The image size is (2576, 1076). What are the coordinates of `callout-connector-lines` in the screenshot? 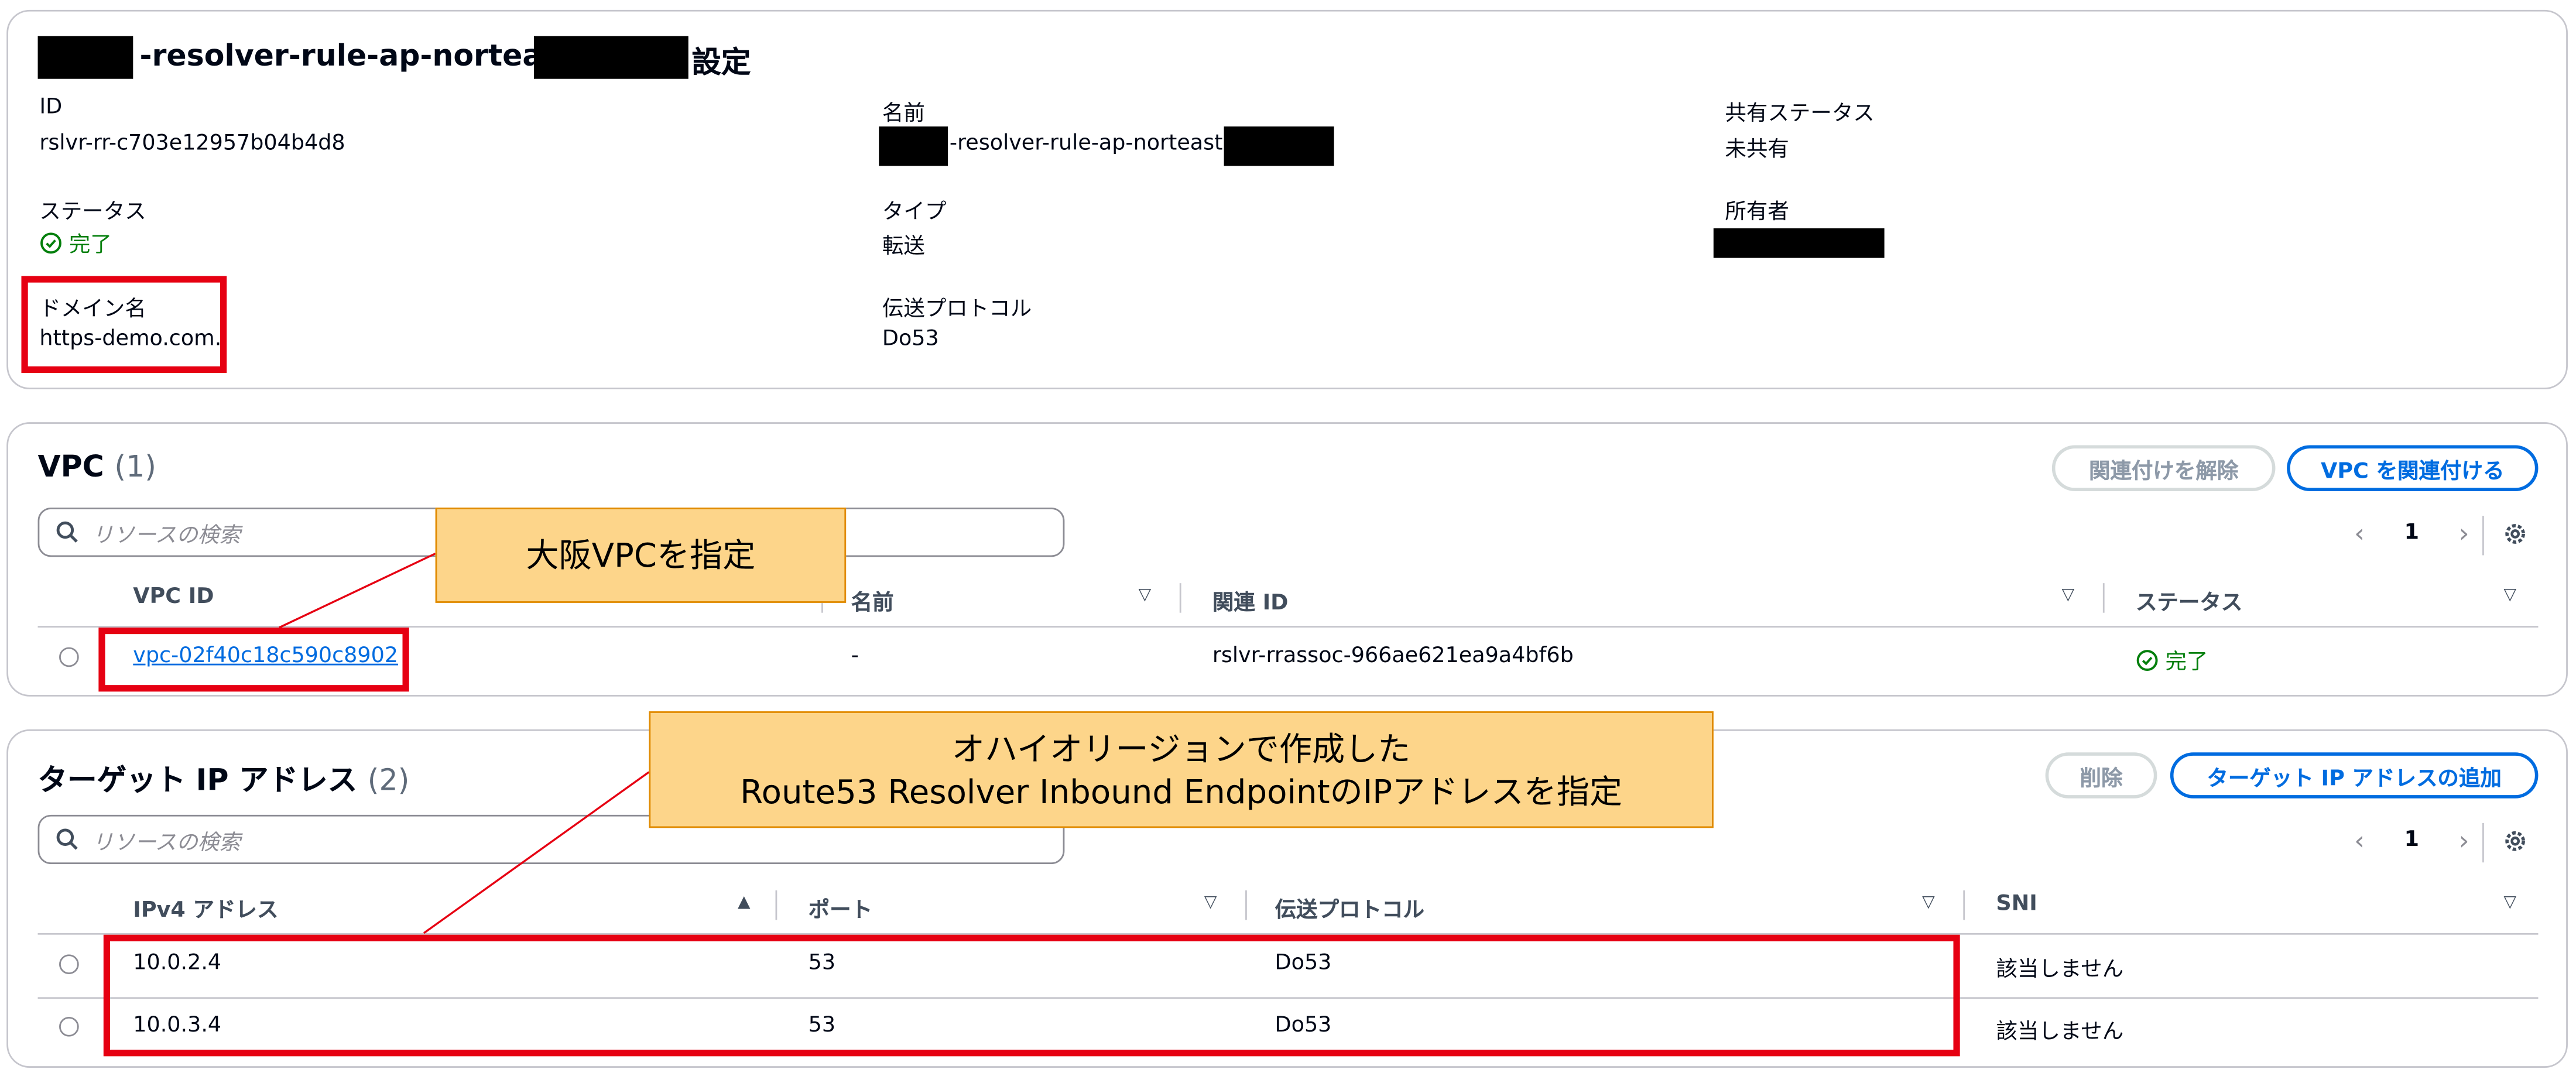 It's located at (464, 743).